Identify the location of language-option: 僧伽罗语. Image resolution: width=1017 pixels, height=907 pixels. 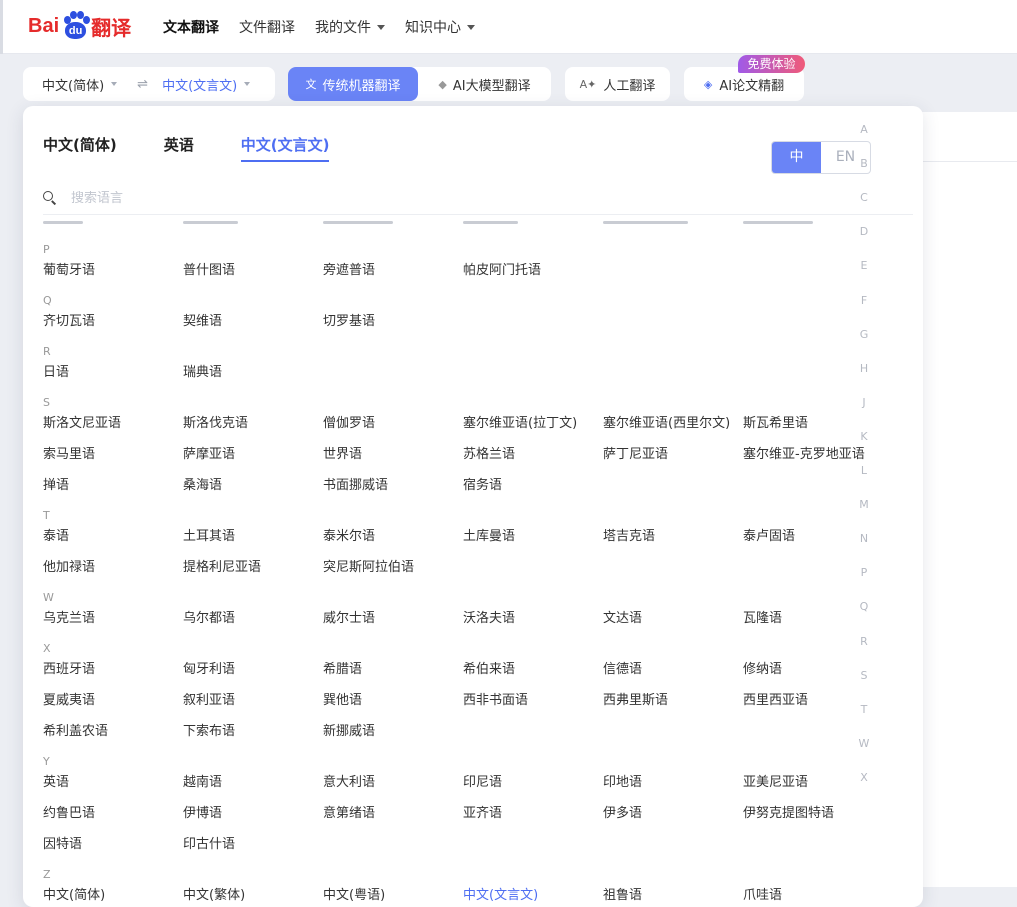
(349, 421).